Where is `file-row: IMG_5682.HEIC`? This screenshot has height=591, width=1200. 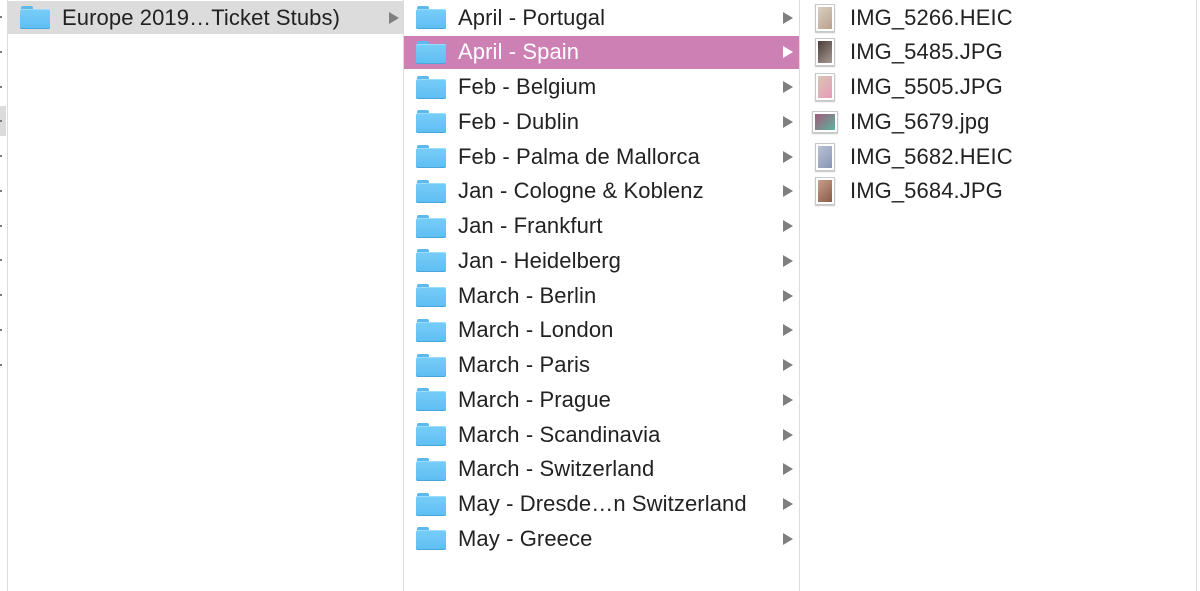 file-row: IMG_5682.HEIC is located at coordinates (997, 156).